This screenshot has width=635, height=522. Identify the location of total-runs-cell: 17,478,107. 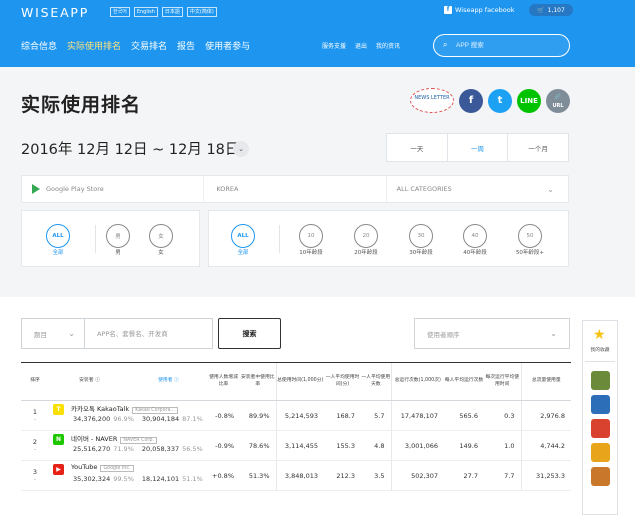
(417, 415).